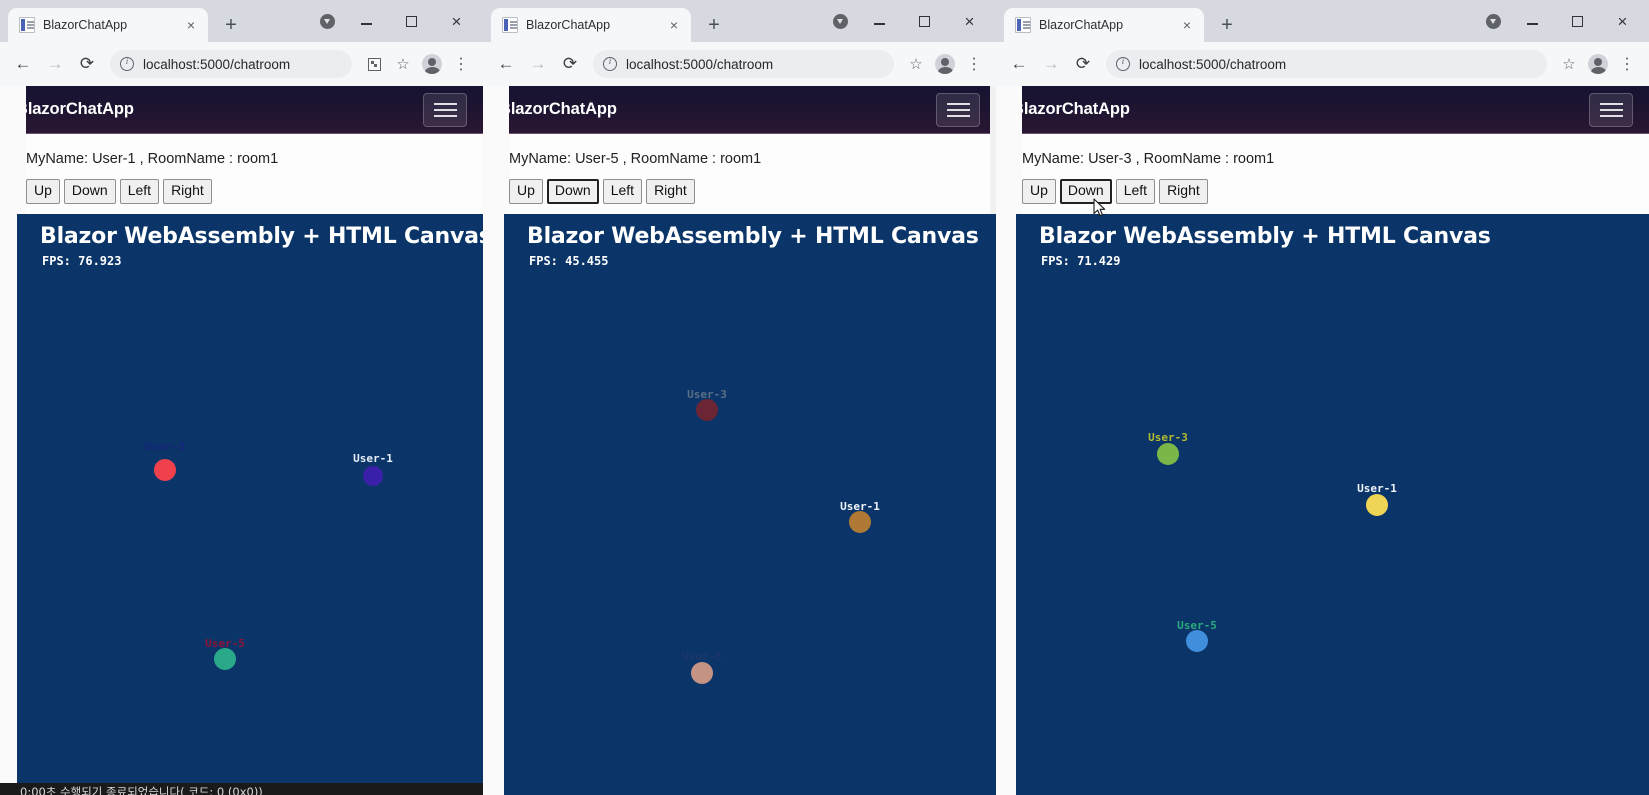 The width and height of the screenshot is (1649, 795). I want to click on toolbar-right-icons: ☆ ⋮, so click(1598, 64).